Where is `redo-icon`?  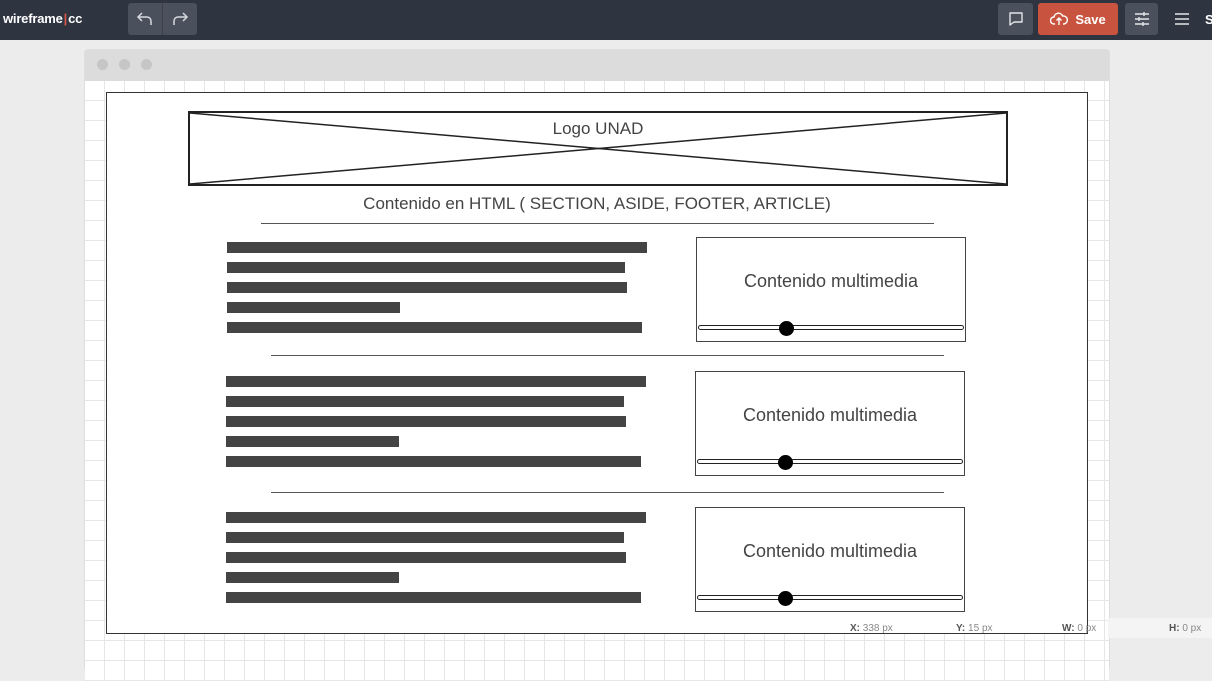
redo-icon is located at coordinates (181, 18).